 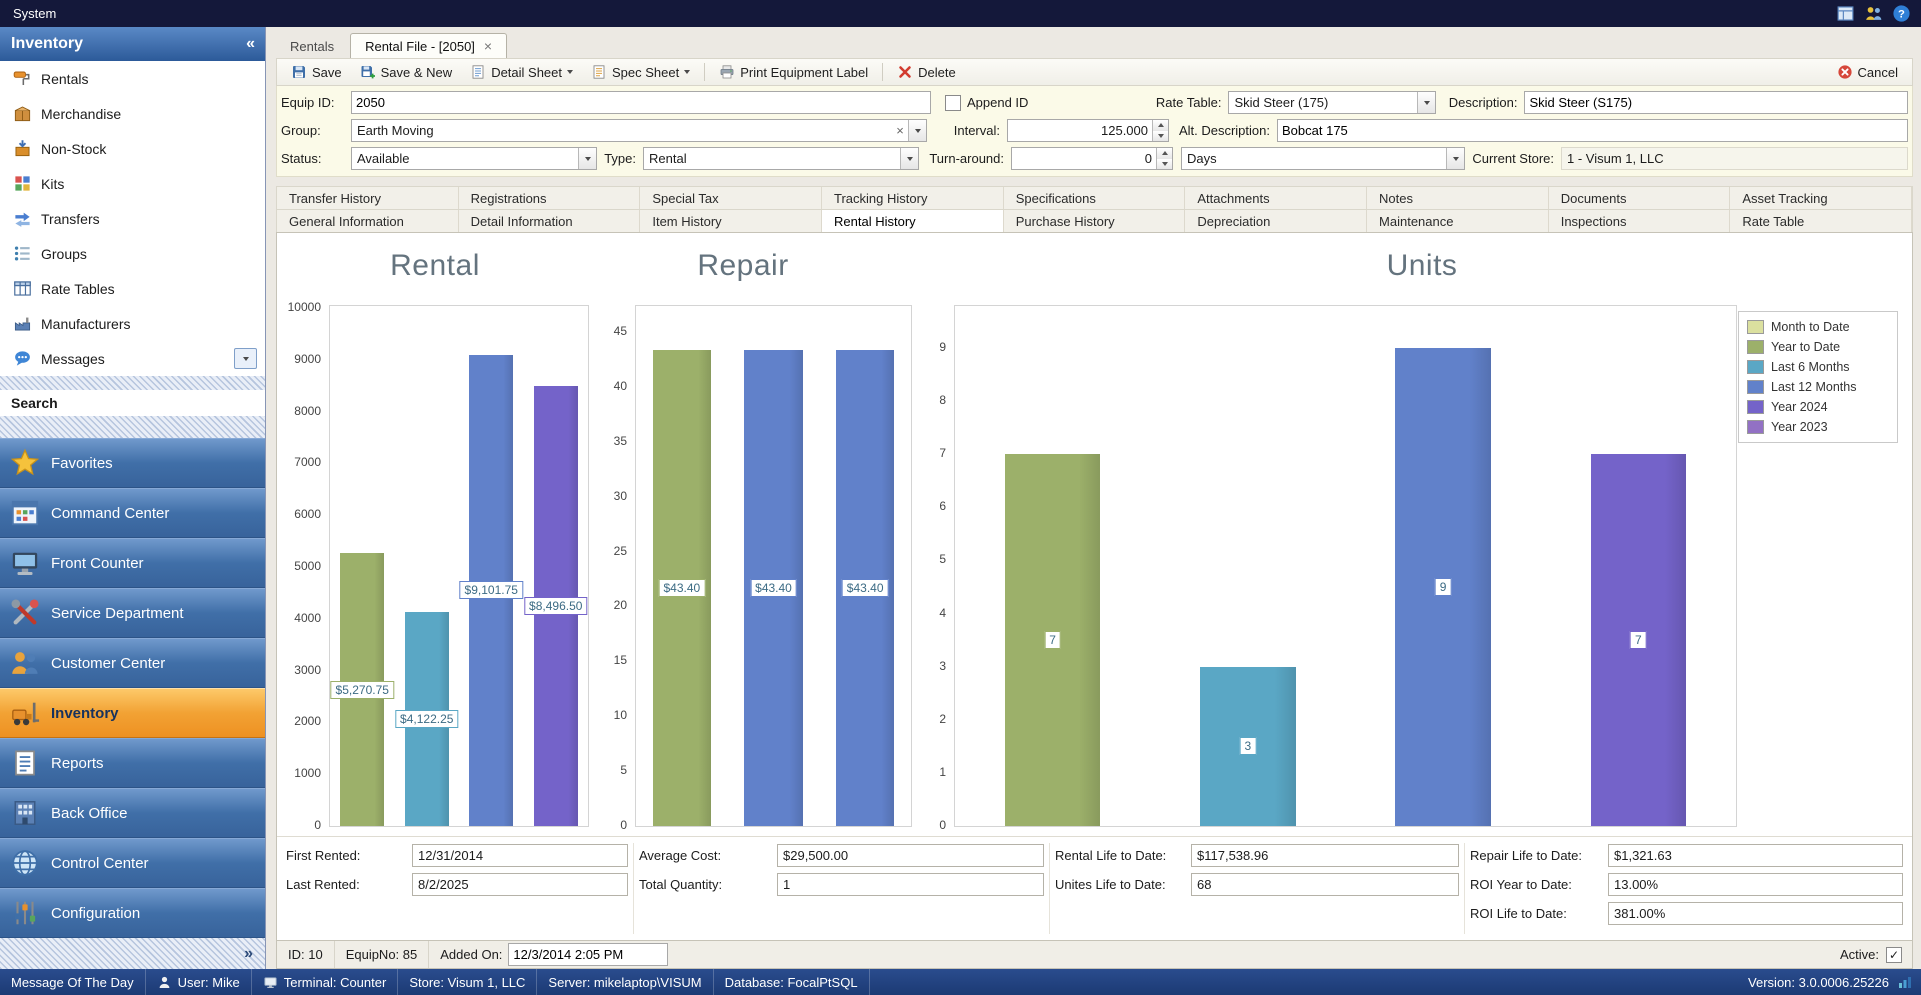 What do you see at coordinates (132, 563) in the screenshot?
I see `nav-button-front-counter: Front Counter` at bounding box center [132, 563].